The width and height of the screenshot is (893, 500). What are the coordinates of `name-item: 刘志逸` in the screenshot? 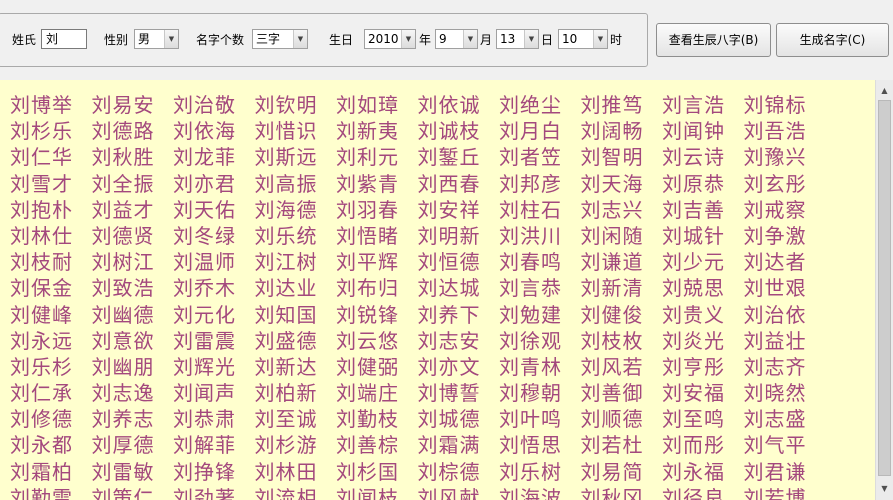 It's located at (133, 393).